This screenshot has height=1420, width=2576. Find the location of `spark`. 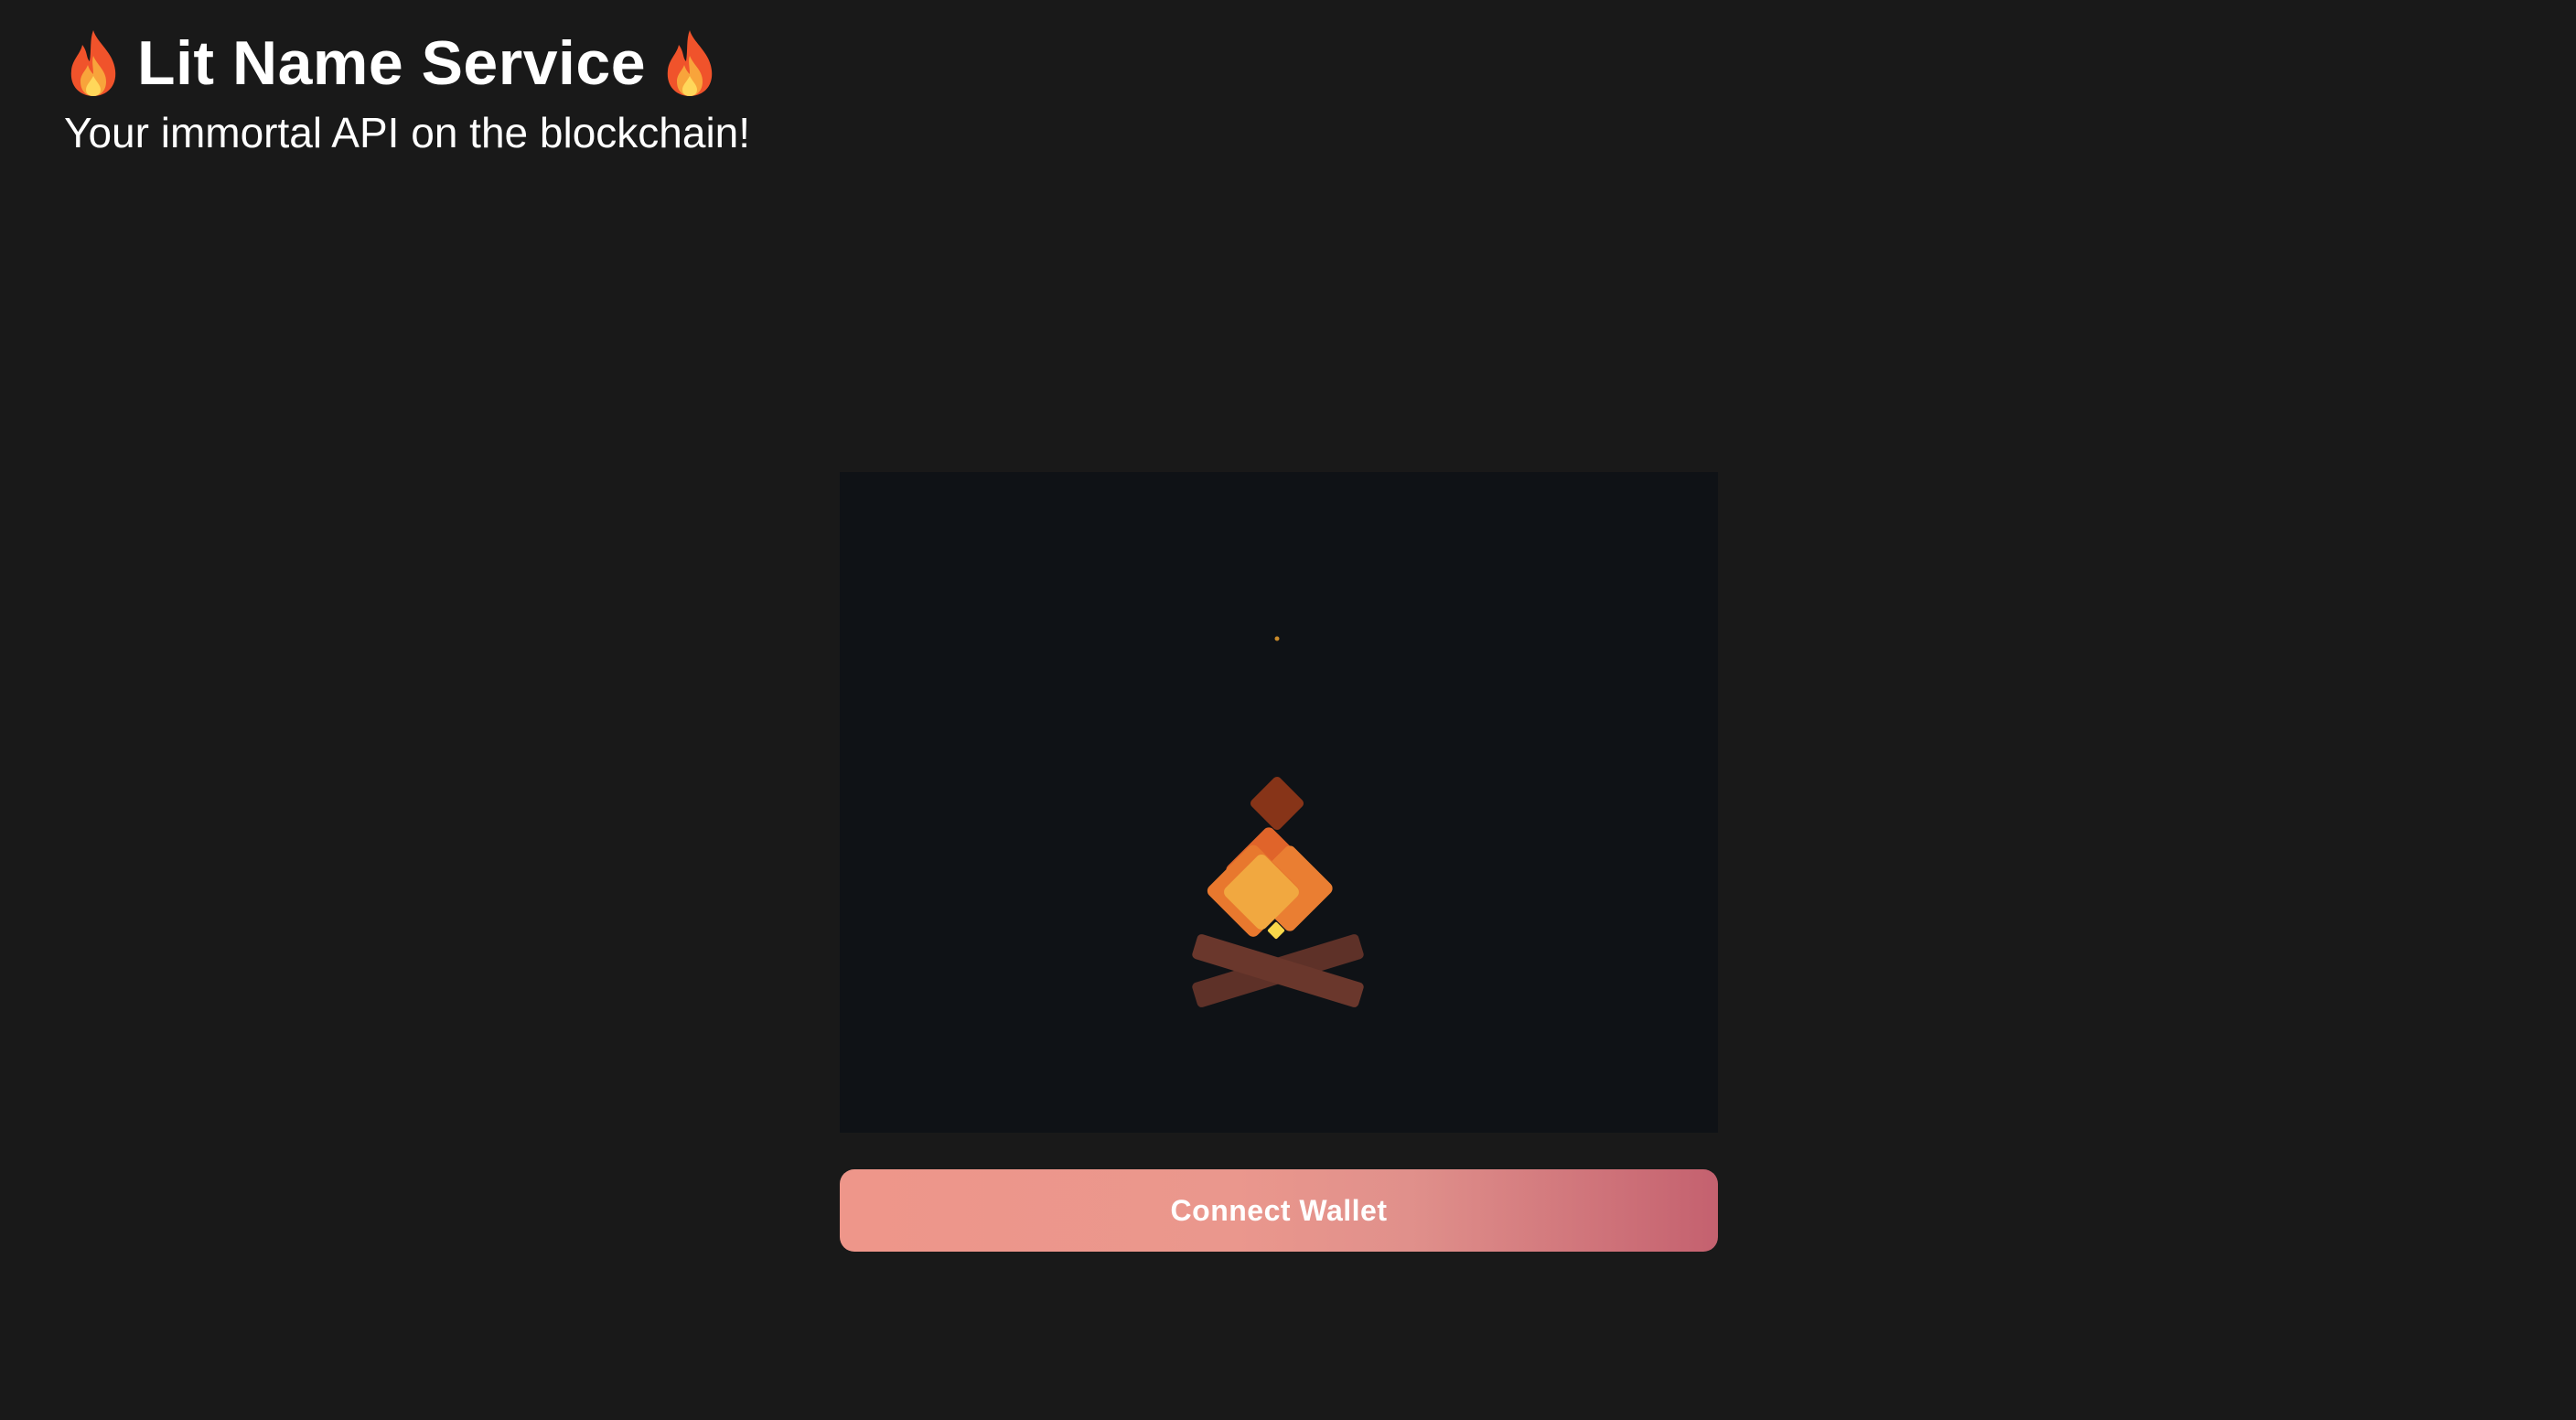

spark is located at coordinates (1277, 638).